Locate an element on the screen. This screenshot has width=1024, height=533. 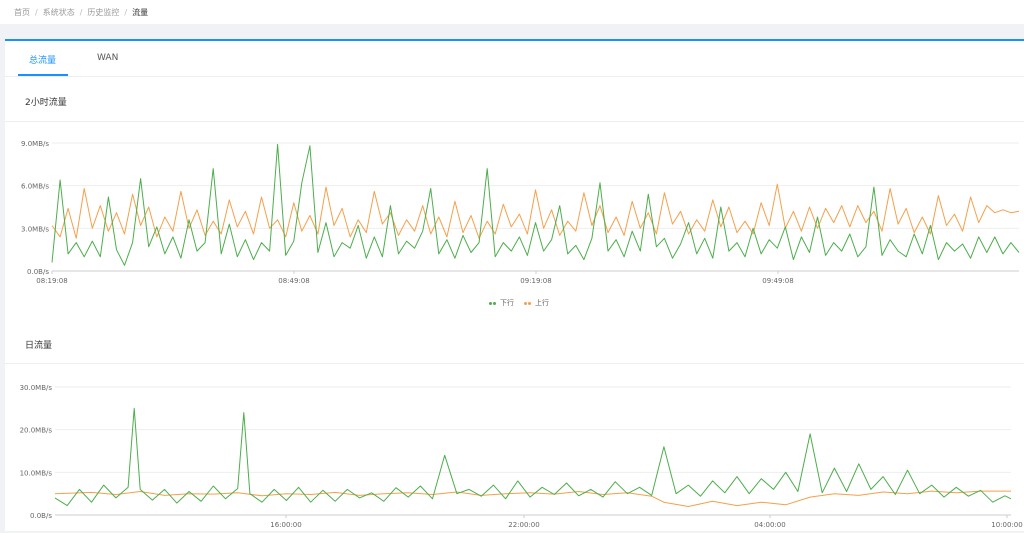
x-tick-label: 22:00:00 is located at coordinates (523, 525).